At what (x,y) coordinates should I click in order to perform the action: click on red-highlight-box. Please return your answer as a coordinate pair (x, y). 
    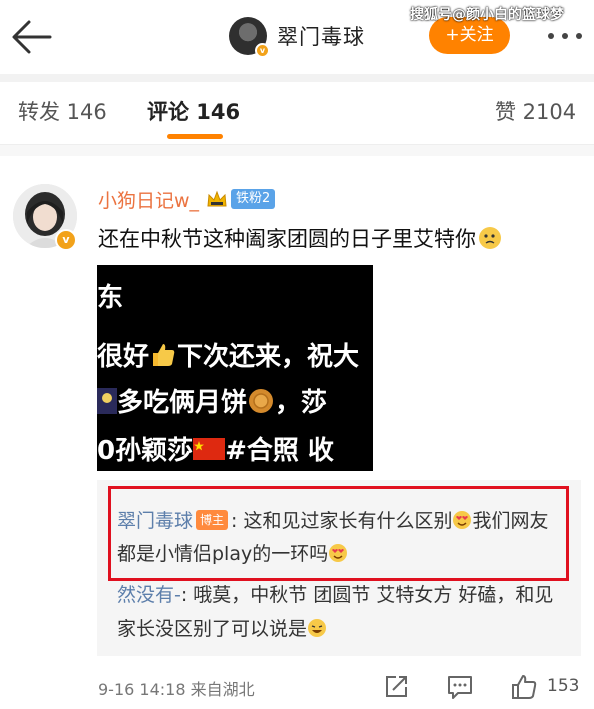
    Looking at the image, I should click on (338, 533).